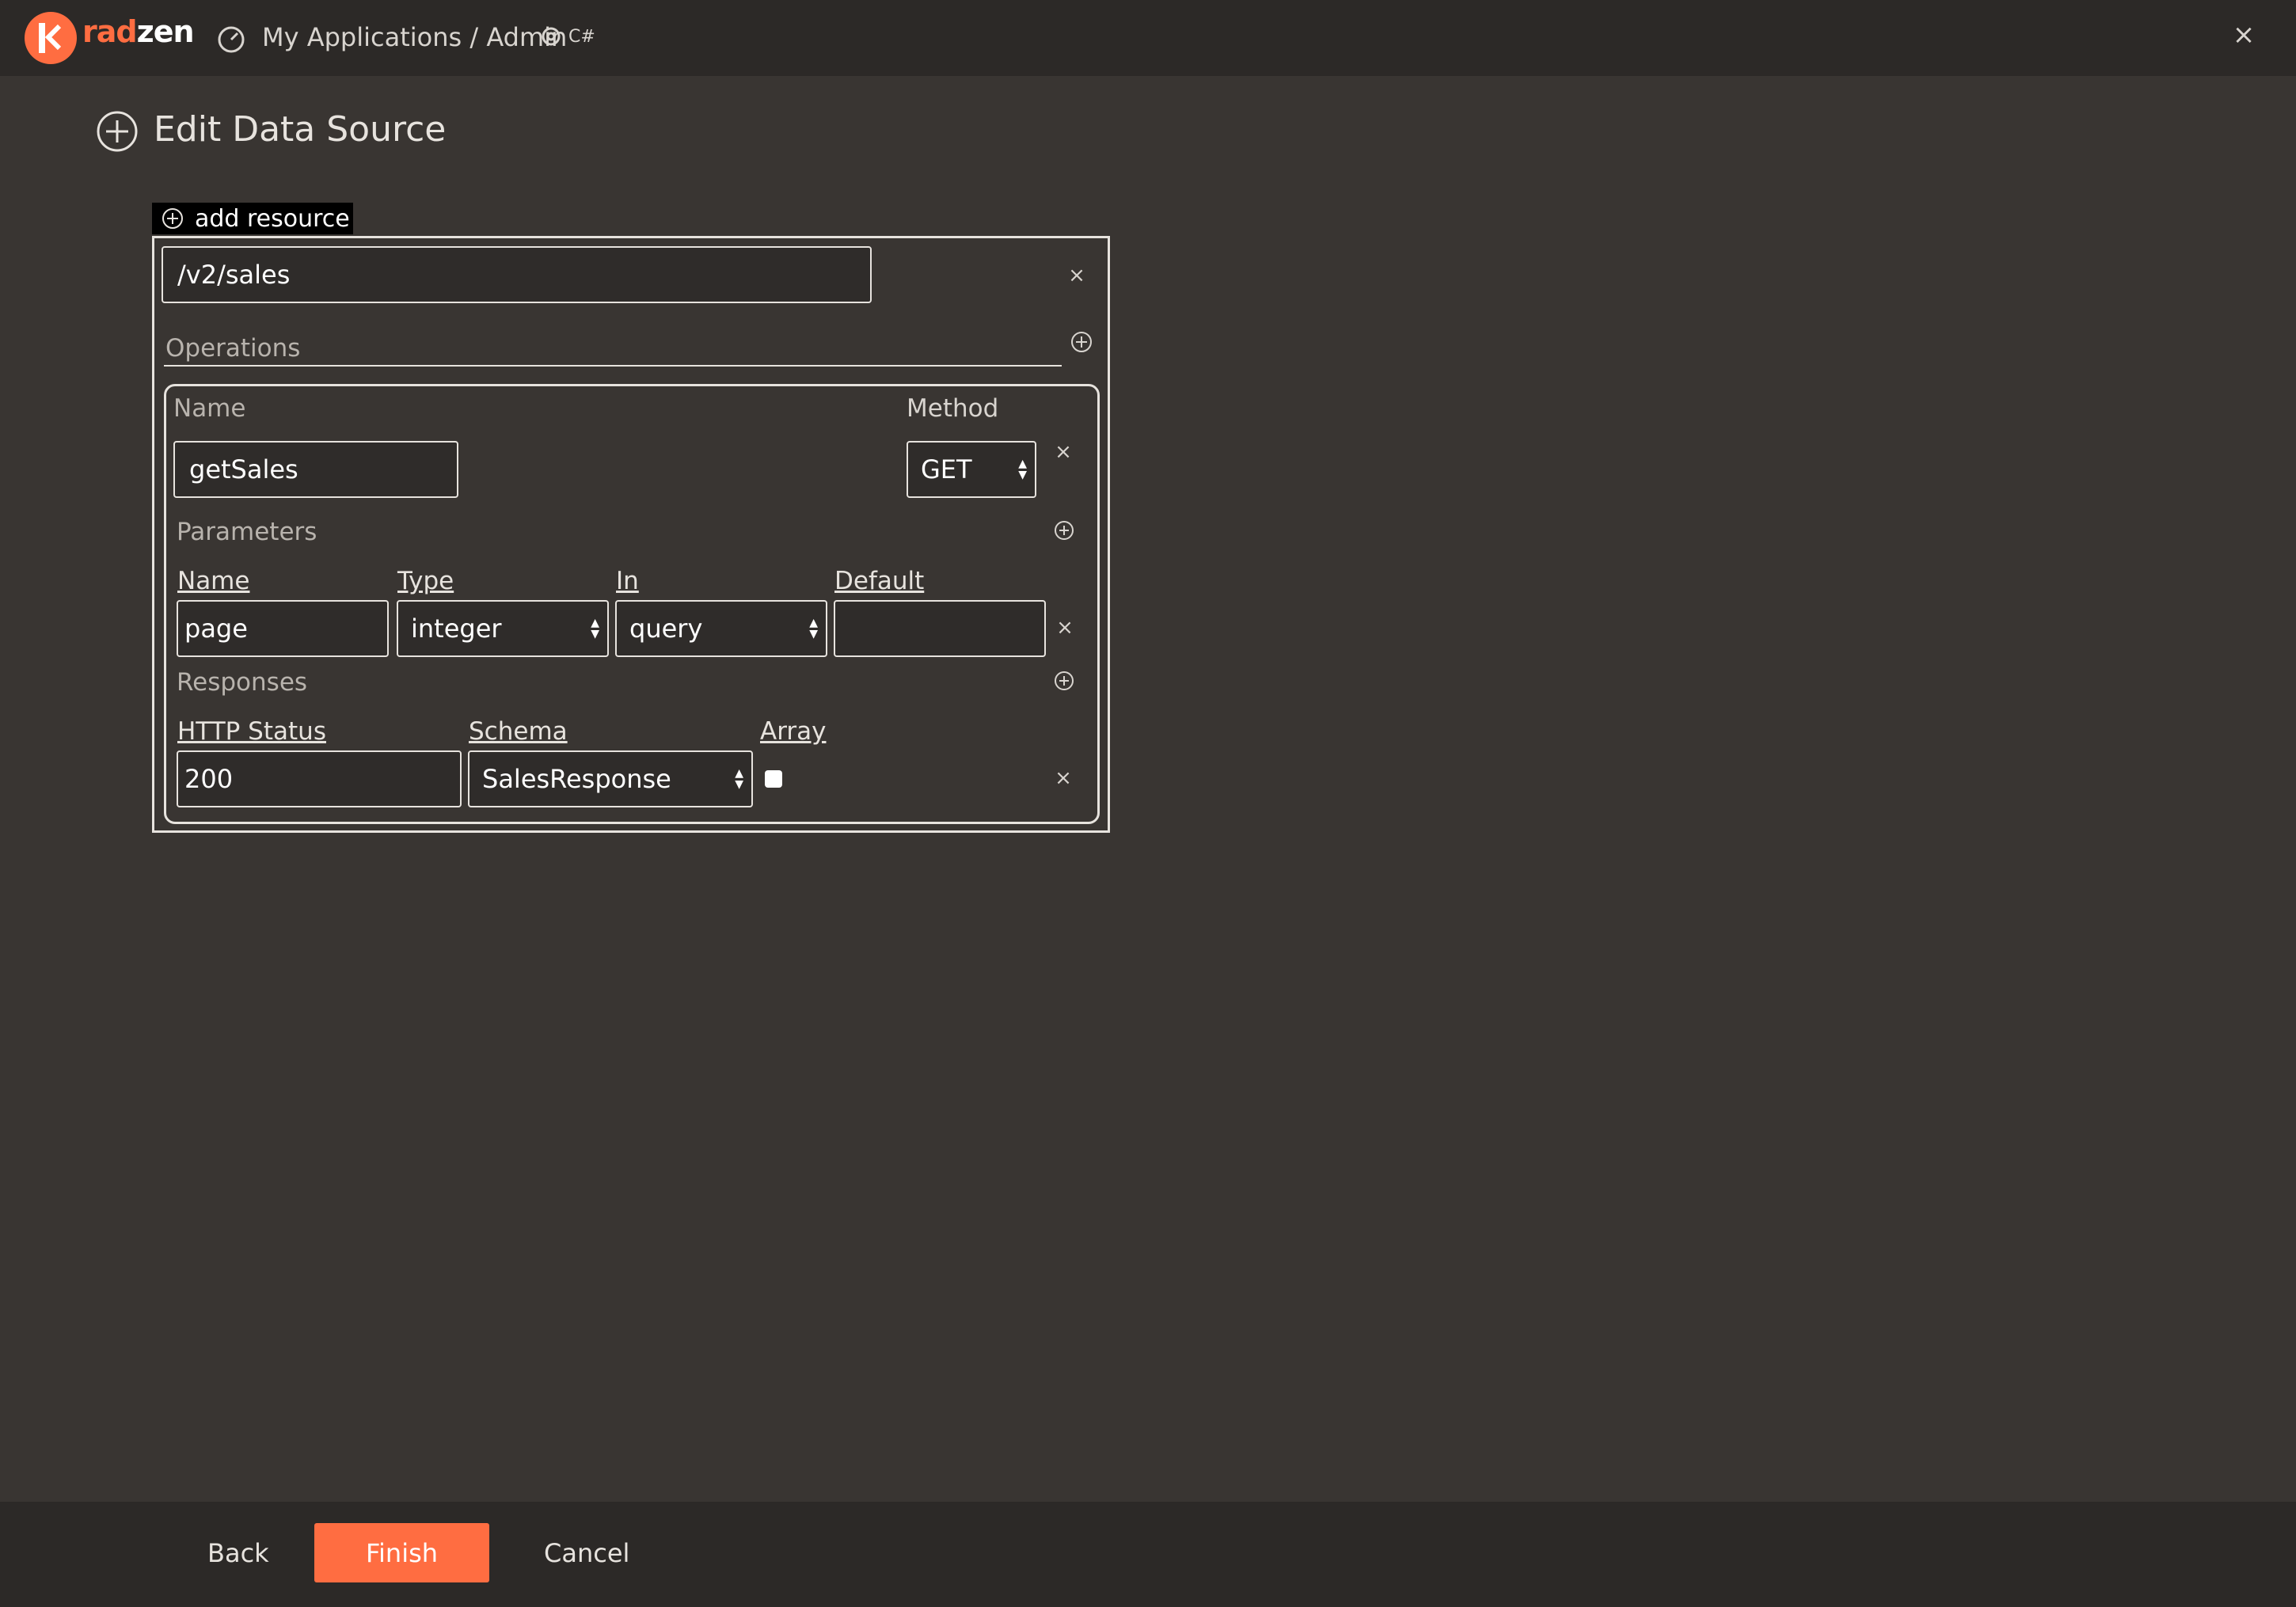 This screenshot has height=1607, width=2296. Describe the element at coordinates (272, 218) in the screenshot. I see `add-resource-label: add resource` at that location.